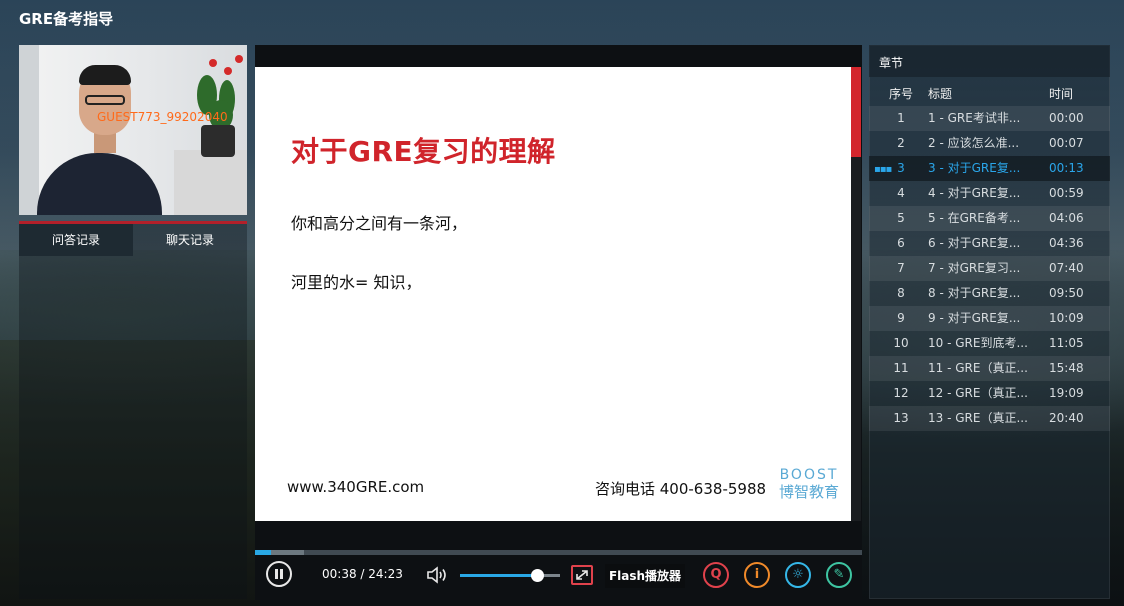  I want to click on chapter-row: 12 12 - GRE（真正... 19:09, so click(989, 393).